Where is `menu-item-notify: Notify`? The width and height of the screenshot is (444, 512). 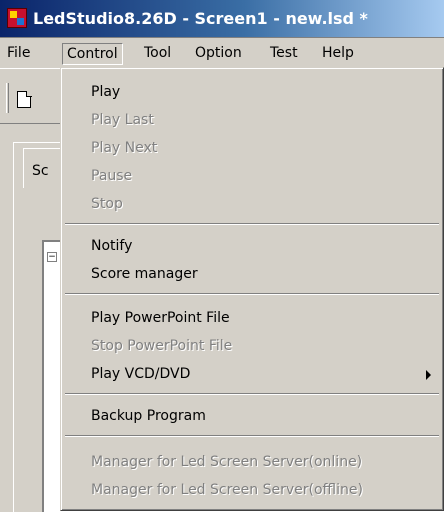 menu-item-notify: Notify is located at coordinates (252, 247).